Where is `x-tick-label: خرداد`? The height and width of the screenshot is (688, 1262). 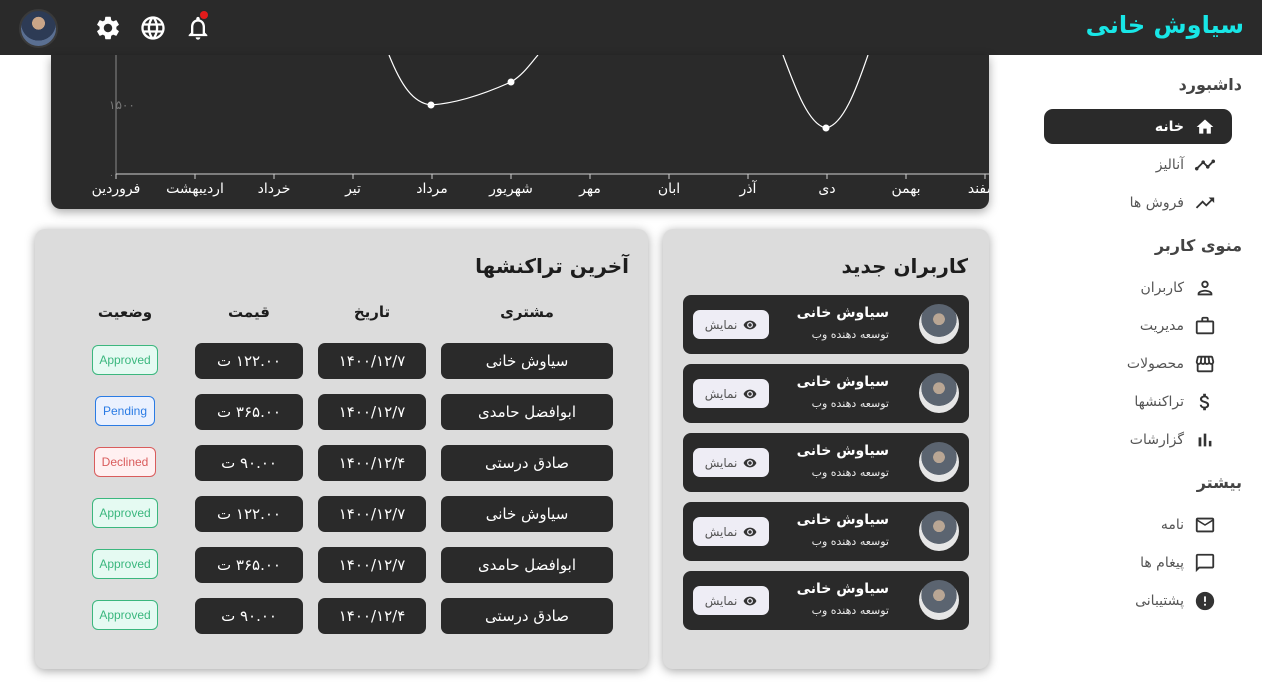
x-tick-label: خرداد is located at coordinates (274, 189).